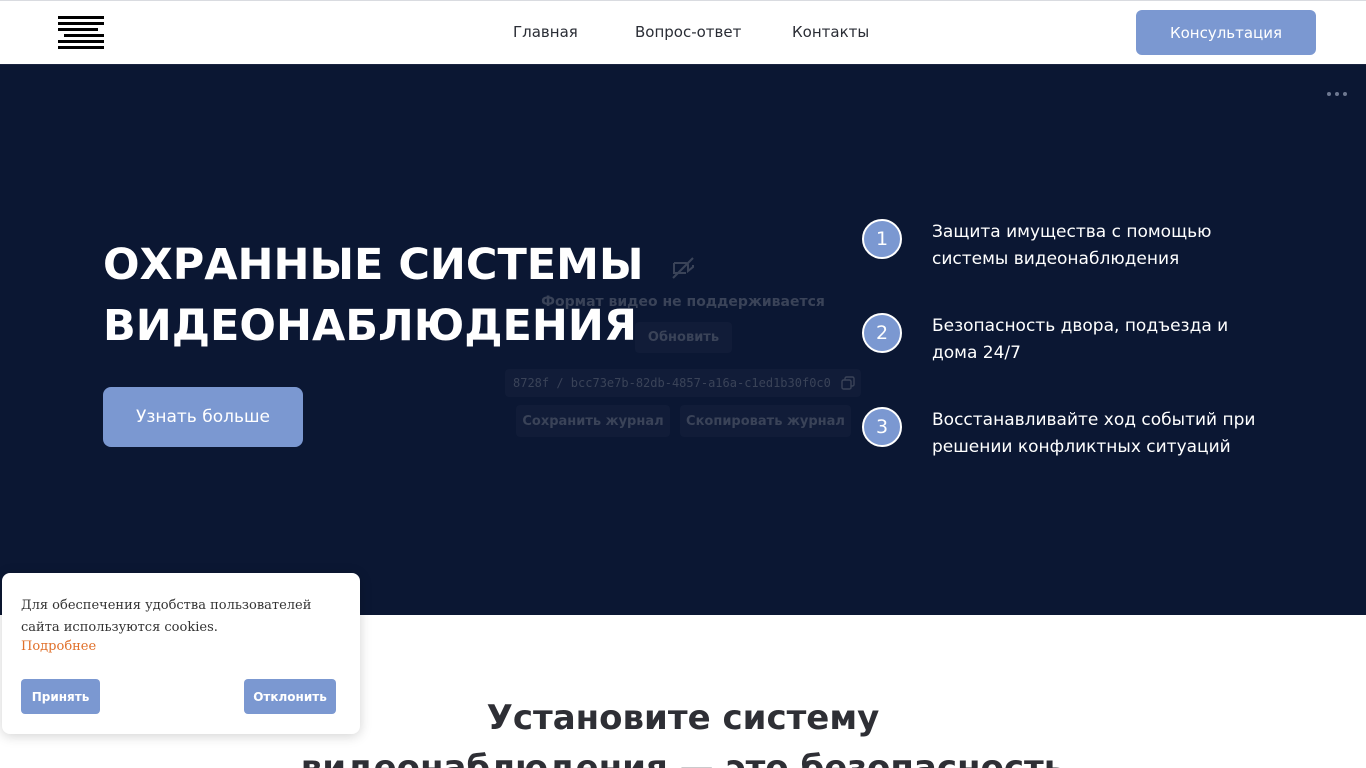  I want to click on cookie-accept-button: Принять, so click(60, 696).